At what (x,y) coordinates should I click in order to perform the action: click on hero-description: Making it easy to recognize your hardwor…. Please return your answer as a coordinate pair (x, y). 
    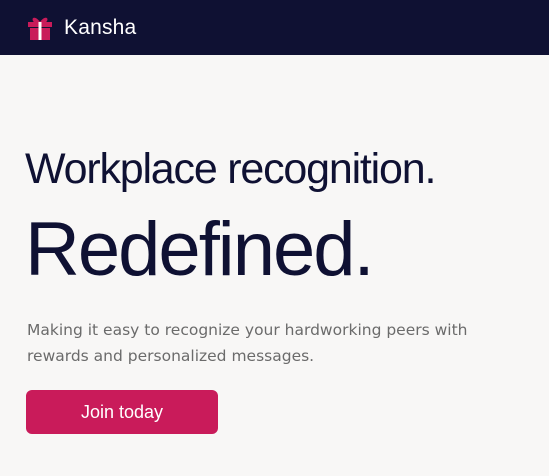
    Looking at the image, I should click on (247, 343).